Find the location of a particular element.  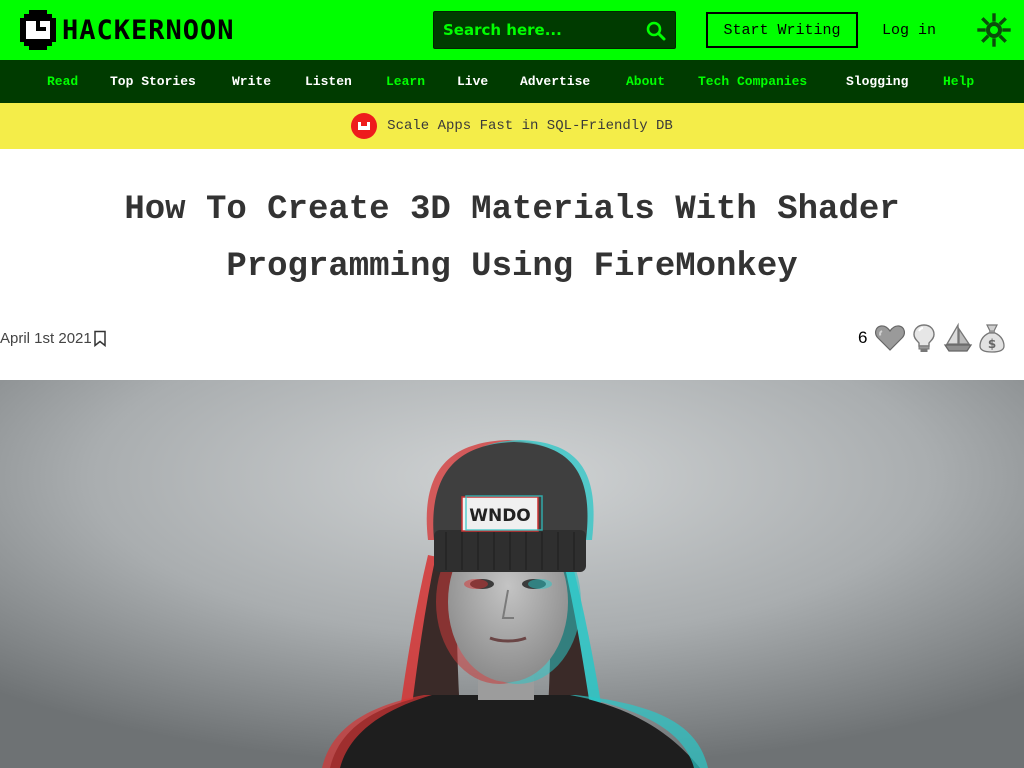

promo-banner: Scale Apps Fast in SQL-Friendly DB is located at coordinates (512, 126).